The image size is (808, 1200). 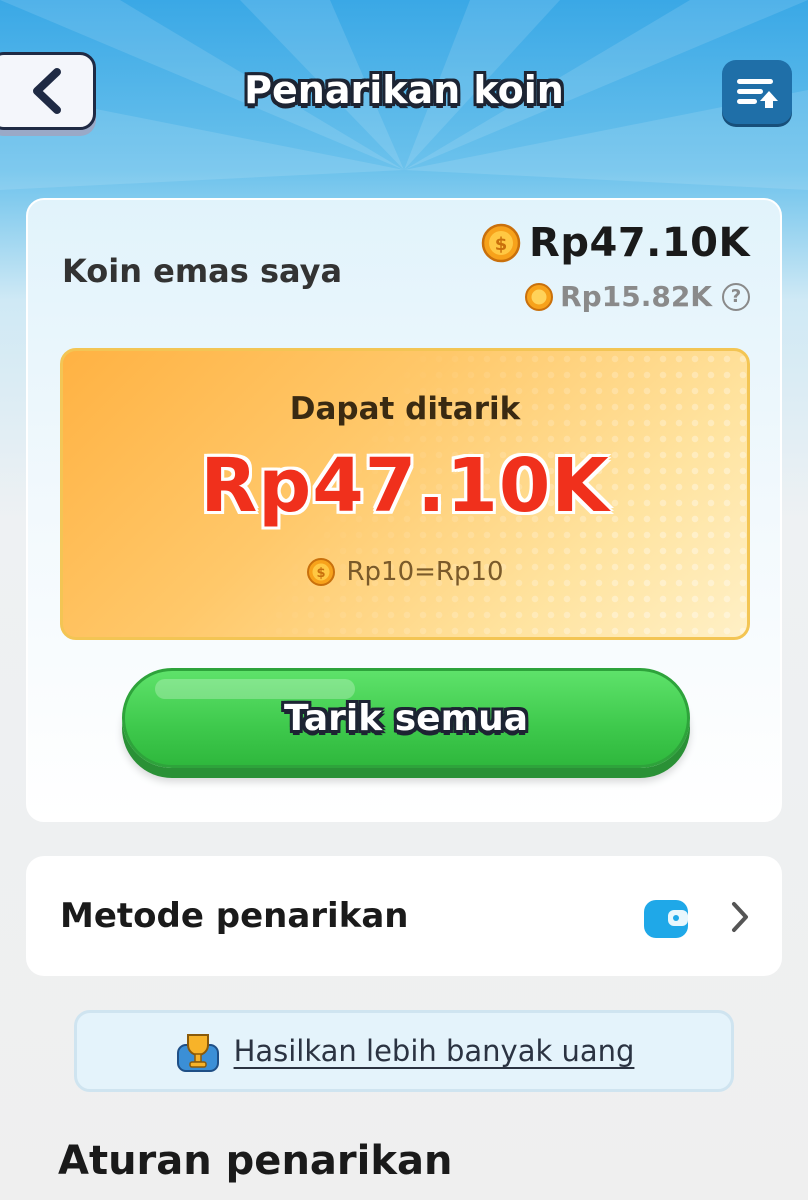 I want to click on withdrawal-method-row: Metode penarikan, so click(x=404, y=916).